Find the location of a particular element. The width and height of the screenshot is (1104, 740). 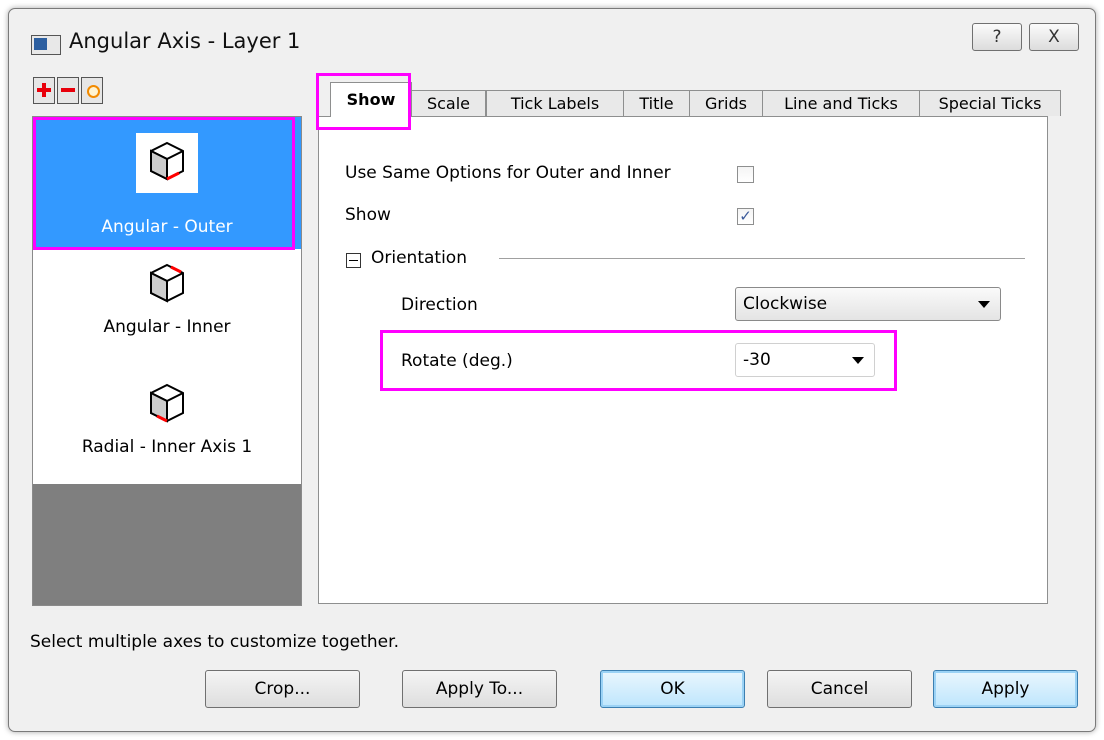

show-checkbox: ✓ is located at coordinates (745, 216).